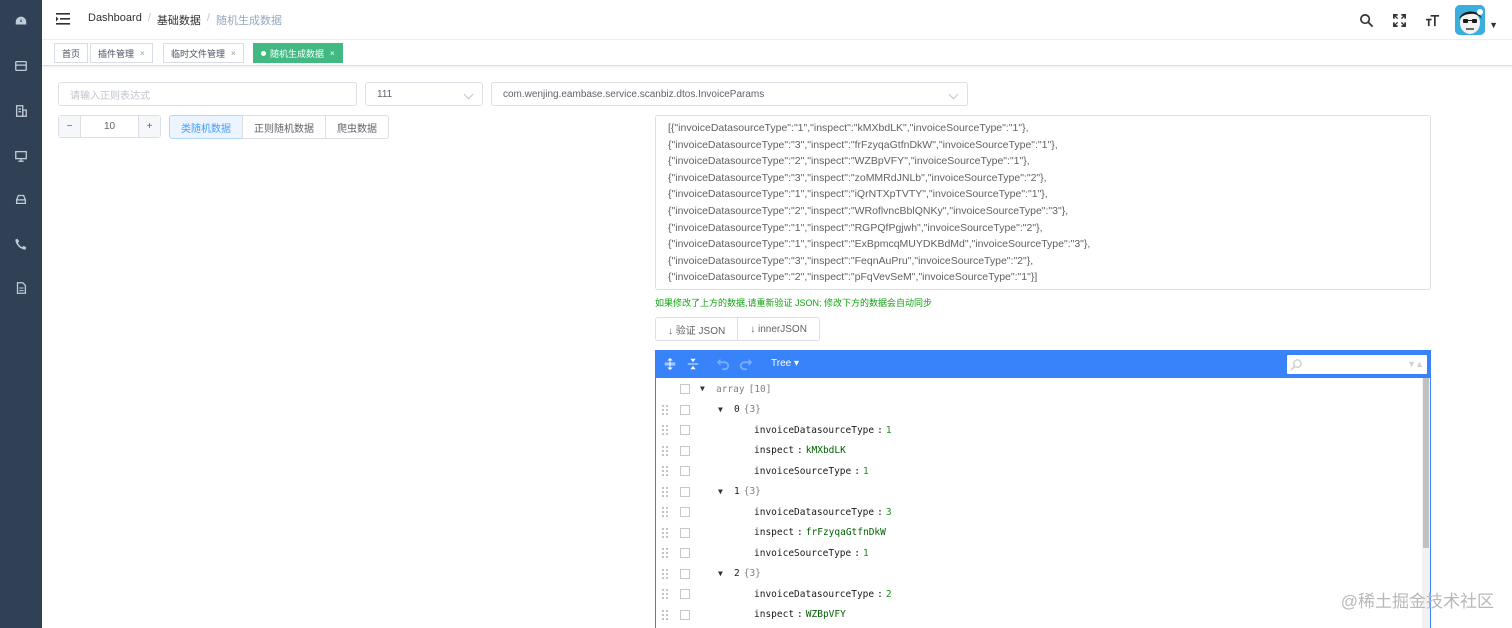 The width and height of the screenshot is (1512, 628). Describe the element at coordinates (298, 53) in the screenshot. I see `tag-random-data: 随机生成数据 ×` at that location.